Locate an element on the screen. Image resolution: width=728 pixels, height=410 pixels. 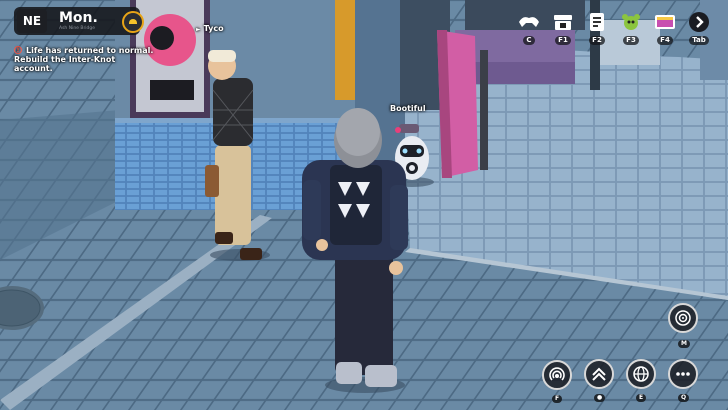
globe-icon is located at coordinates (641, 374).